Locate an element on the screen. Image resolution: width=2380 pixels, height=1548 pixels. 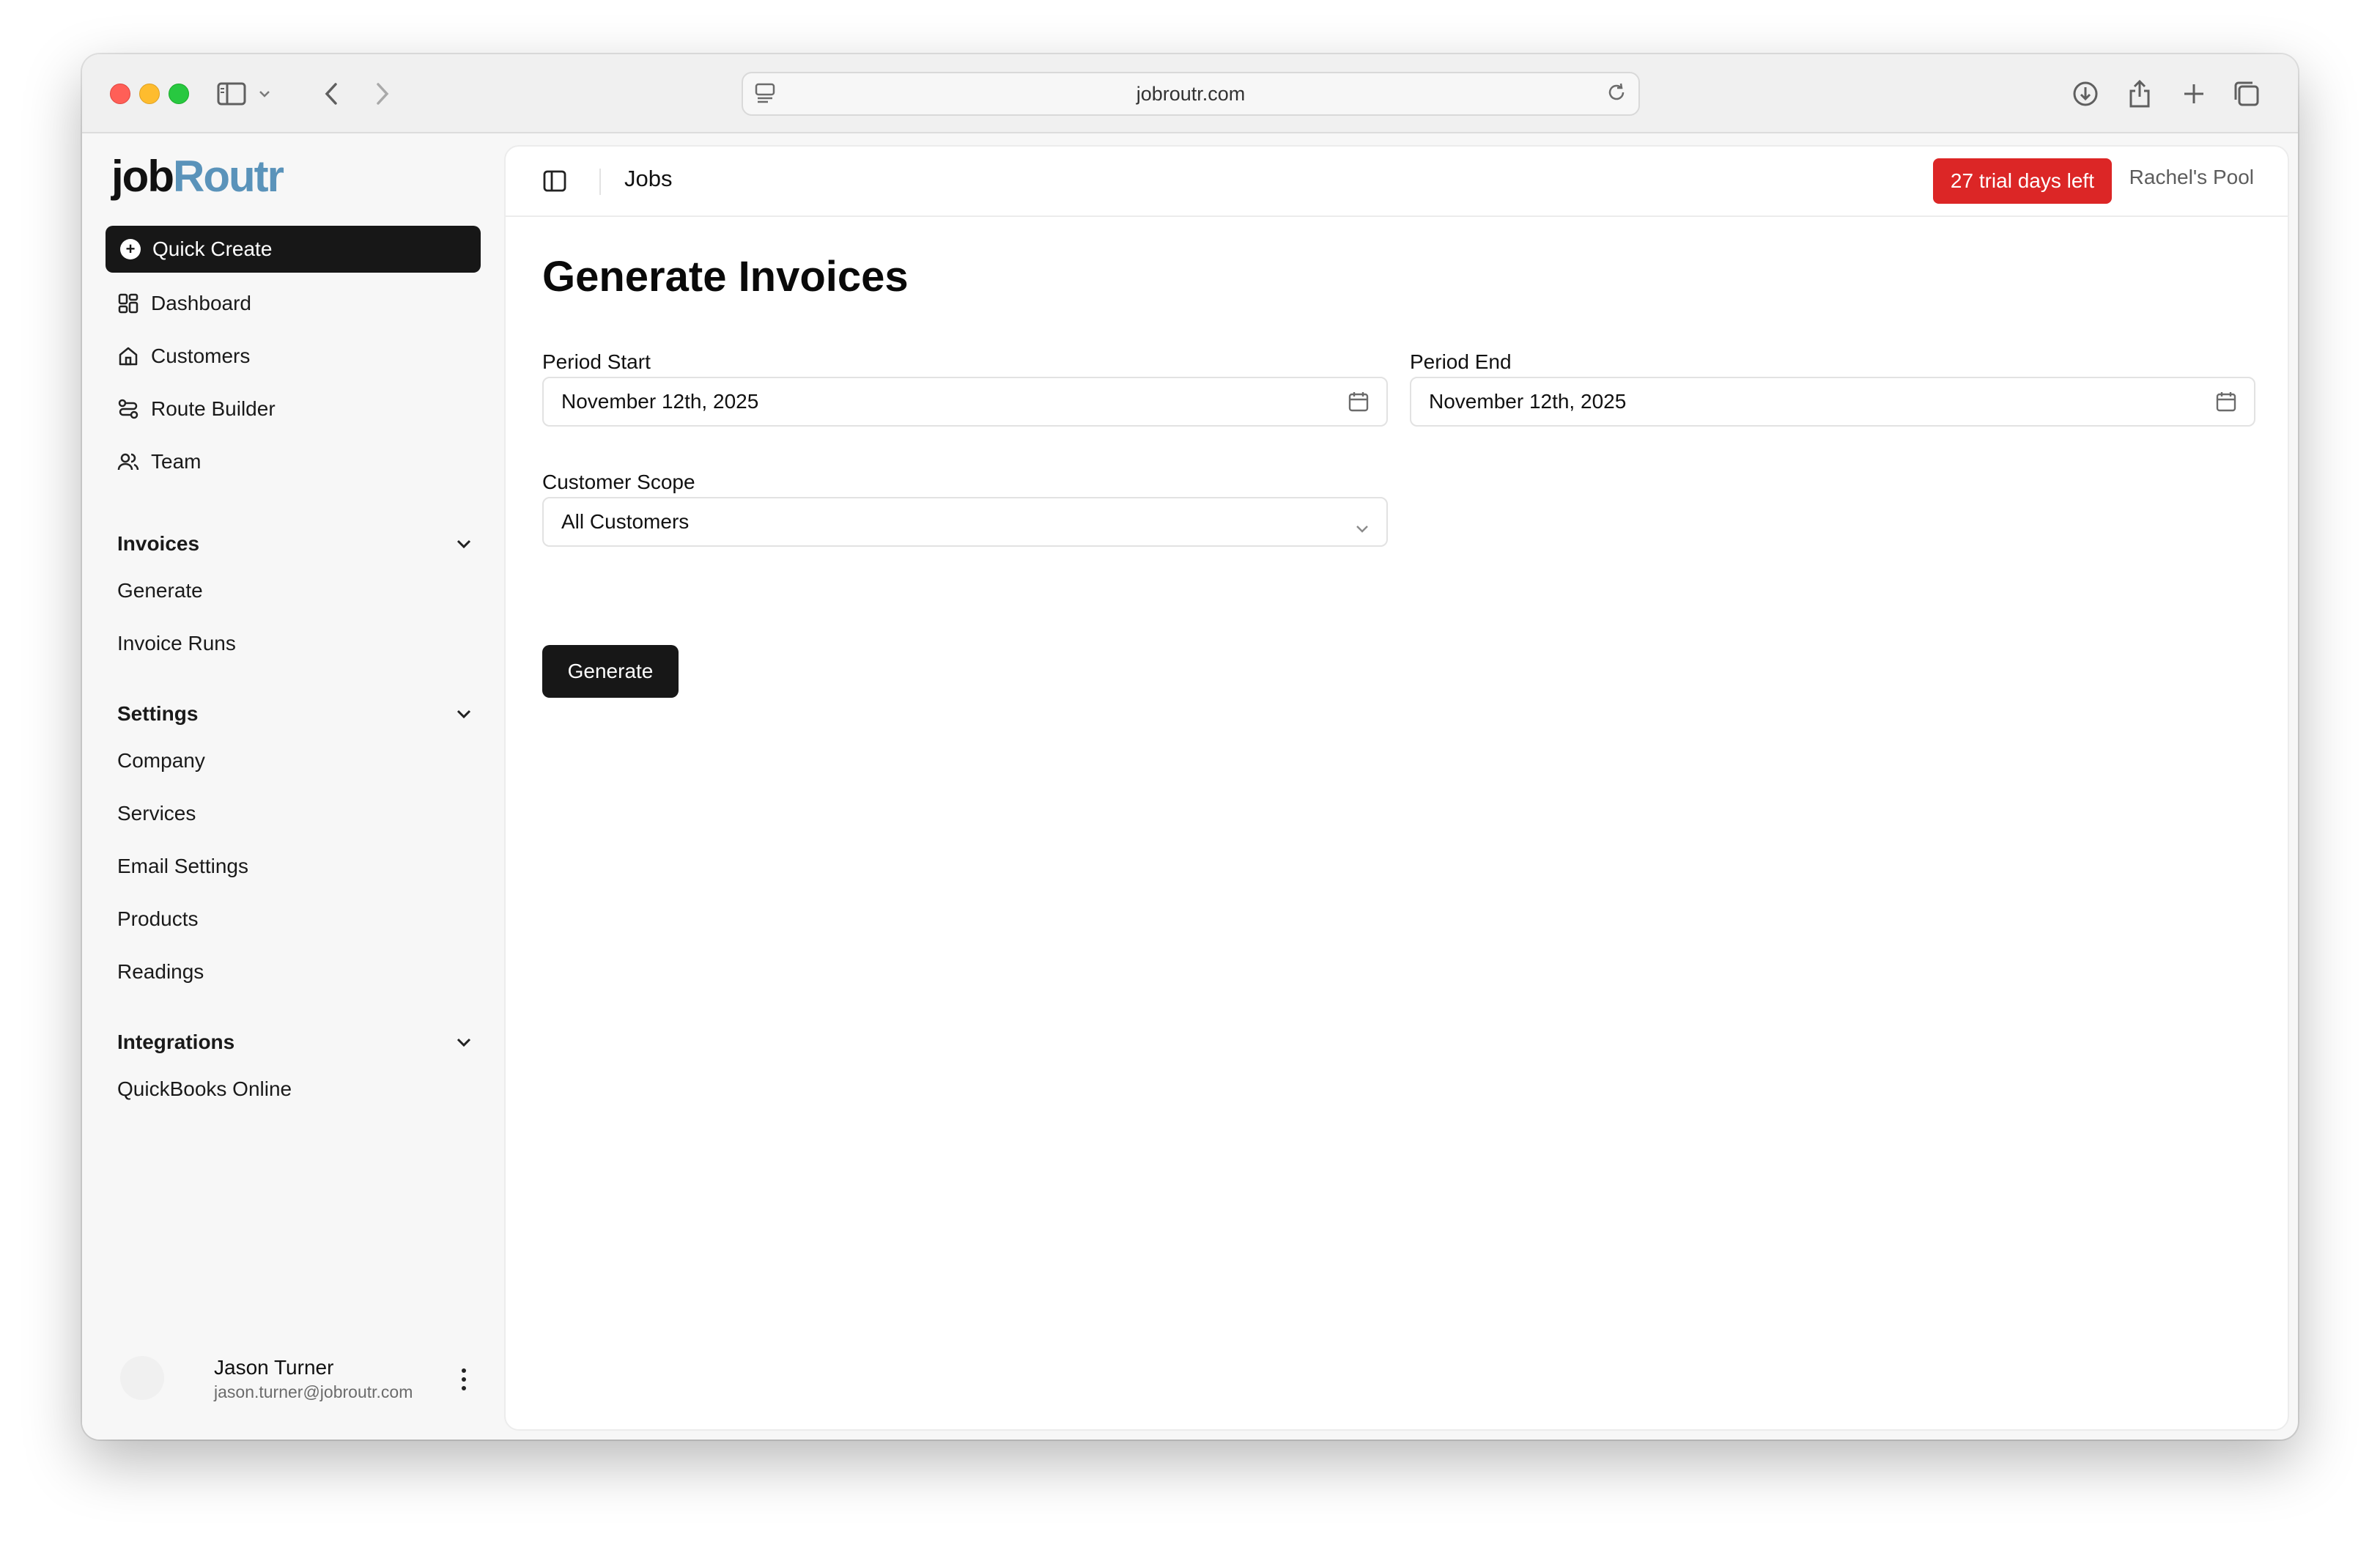
sidebar-item-label: Services is located at coordinates (156, 813).